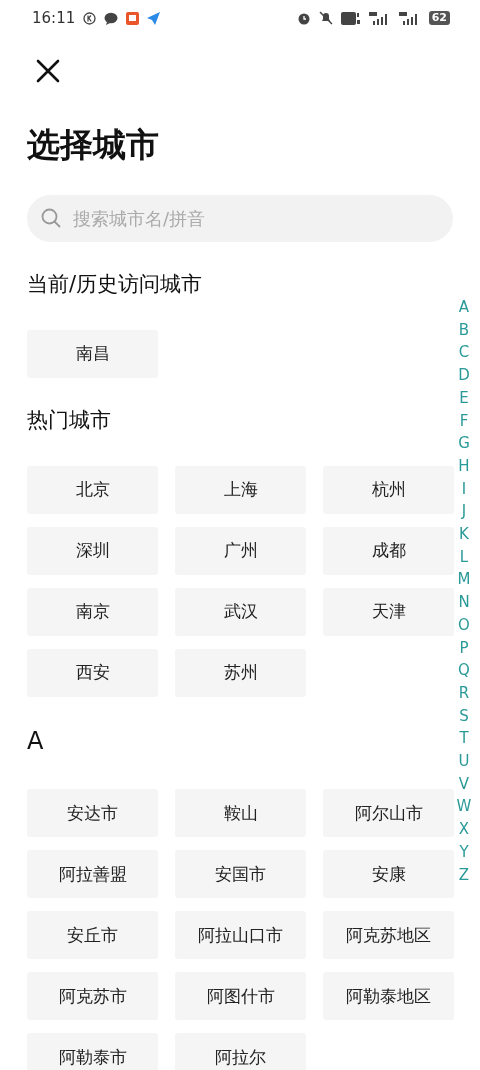 This screenshot has height=1070, width=480. I want to click on city-button: 鞍山, so click(240, 813).